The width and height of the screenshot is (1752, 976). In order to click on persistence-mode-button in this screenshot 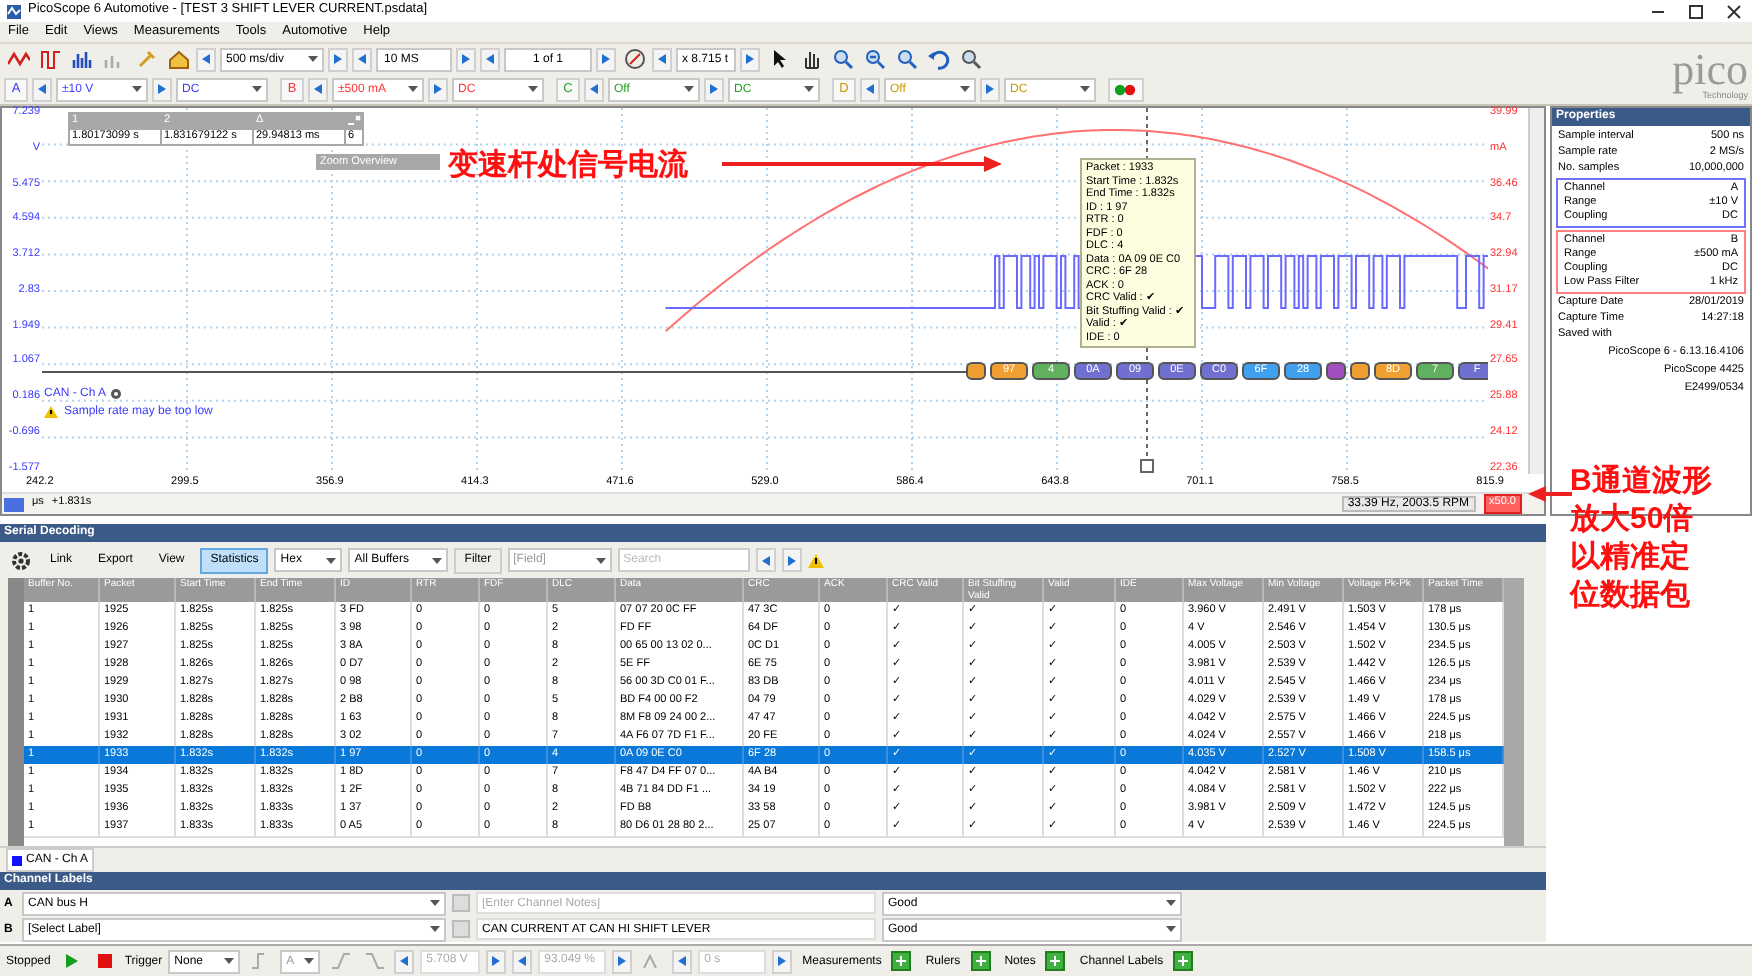, I will do `click(50, 59)`.